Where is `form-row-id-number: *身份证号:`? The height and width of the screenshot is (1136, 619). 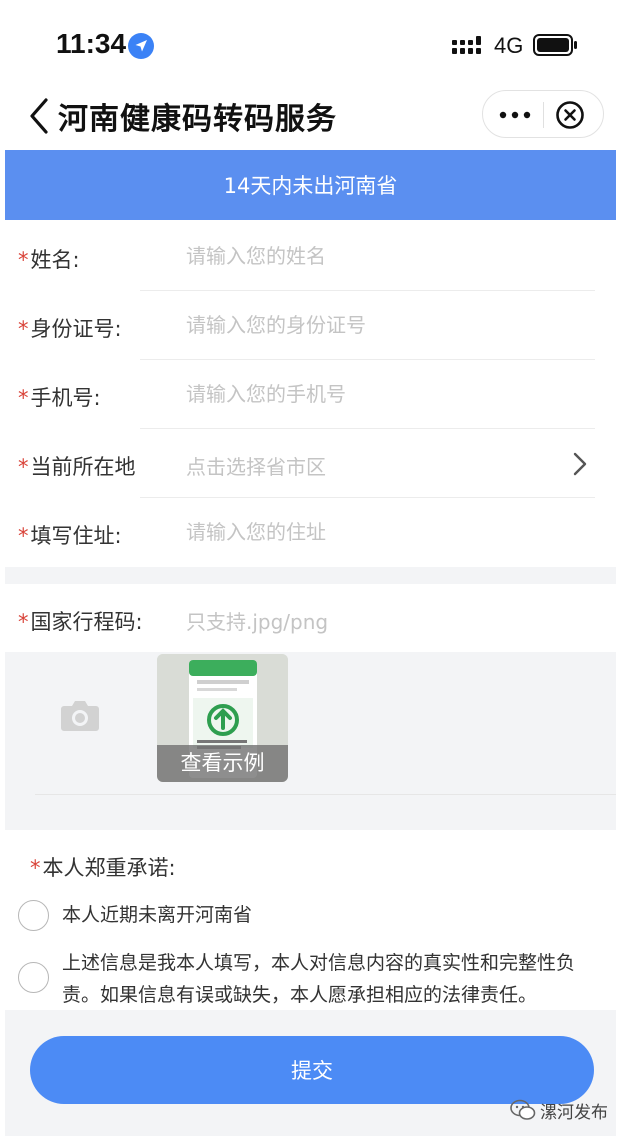
form-row-id-number: *身份证号: is located at coordinates (309, 325).